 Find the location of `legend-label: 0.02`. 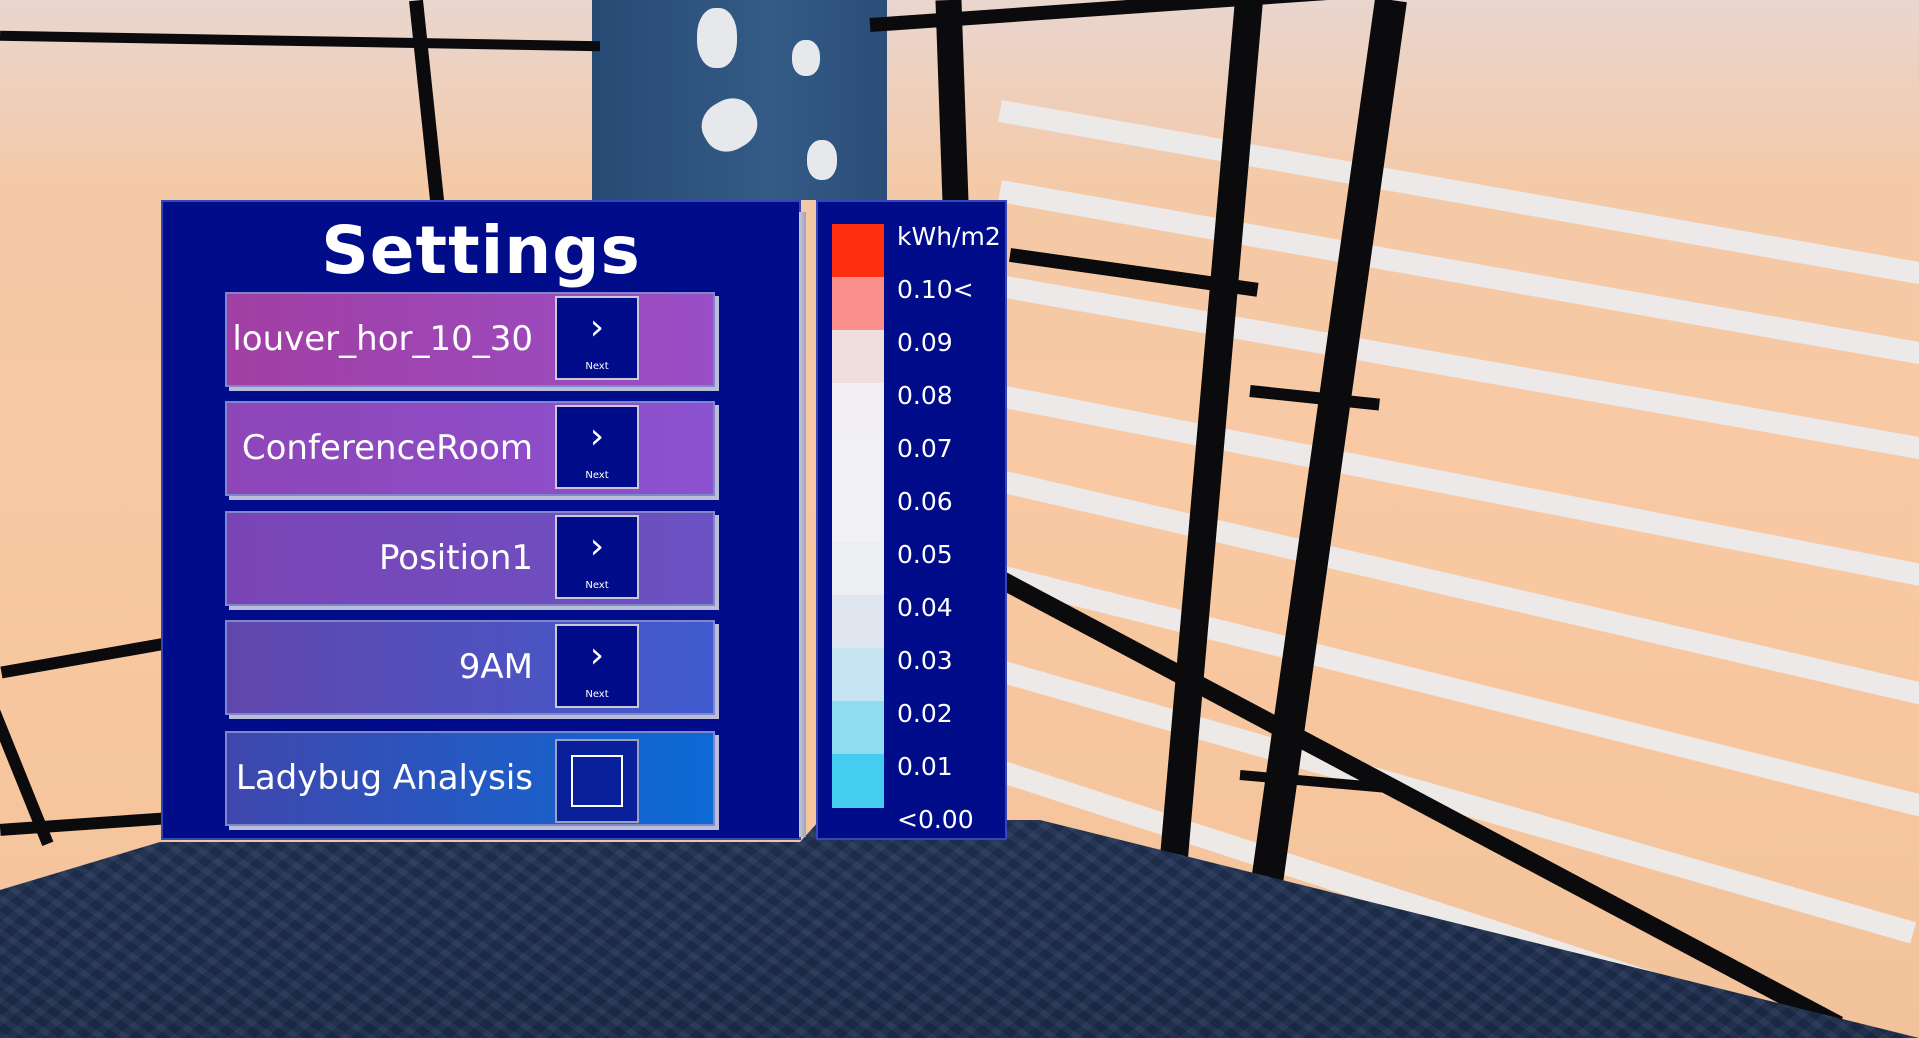

legend-label: 0.02 is located at coordinates (925, 713).